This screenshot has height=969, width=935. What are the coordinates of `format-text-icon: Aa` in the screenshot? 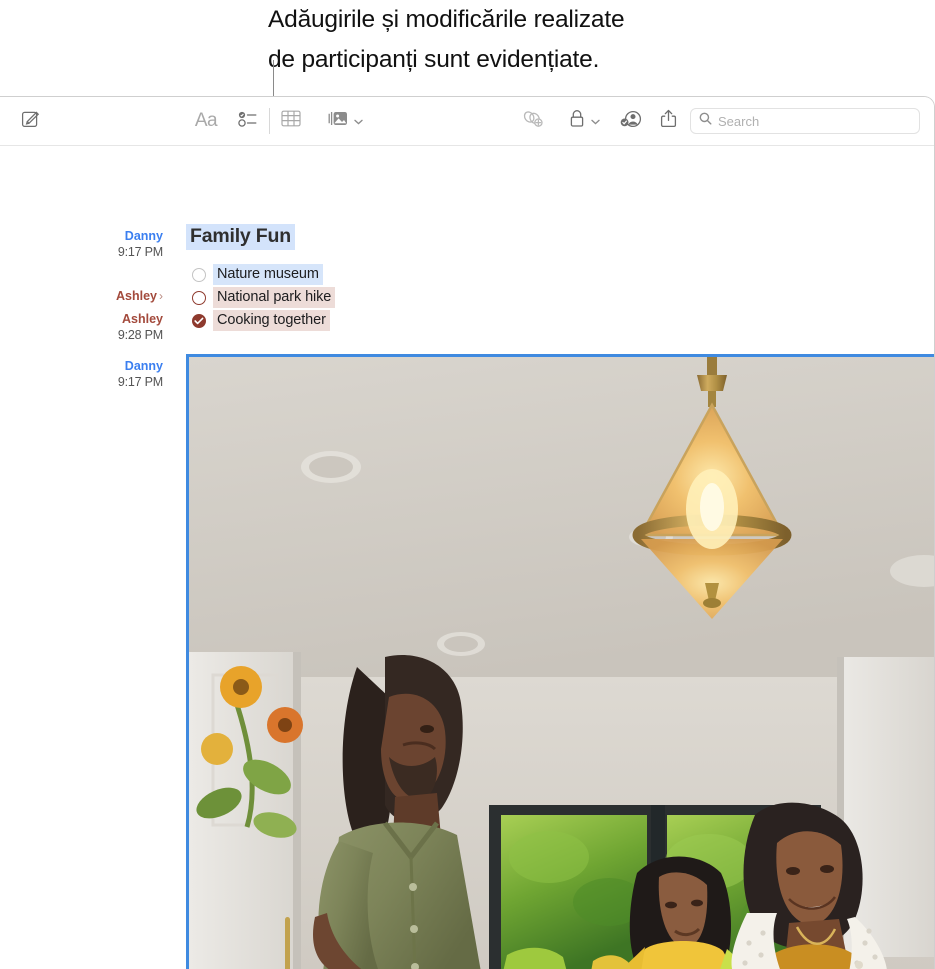 It's located at (206, 120).